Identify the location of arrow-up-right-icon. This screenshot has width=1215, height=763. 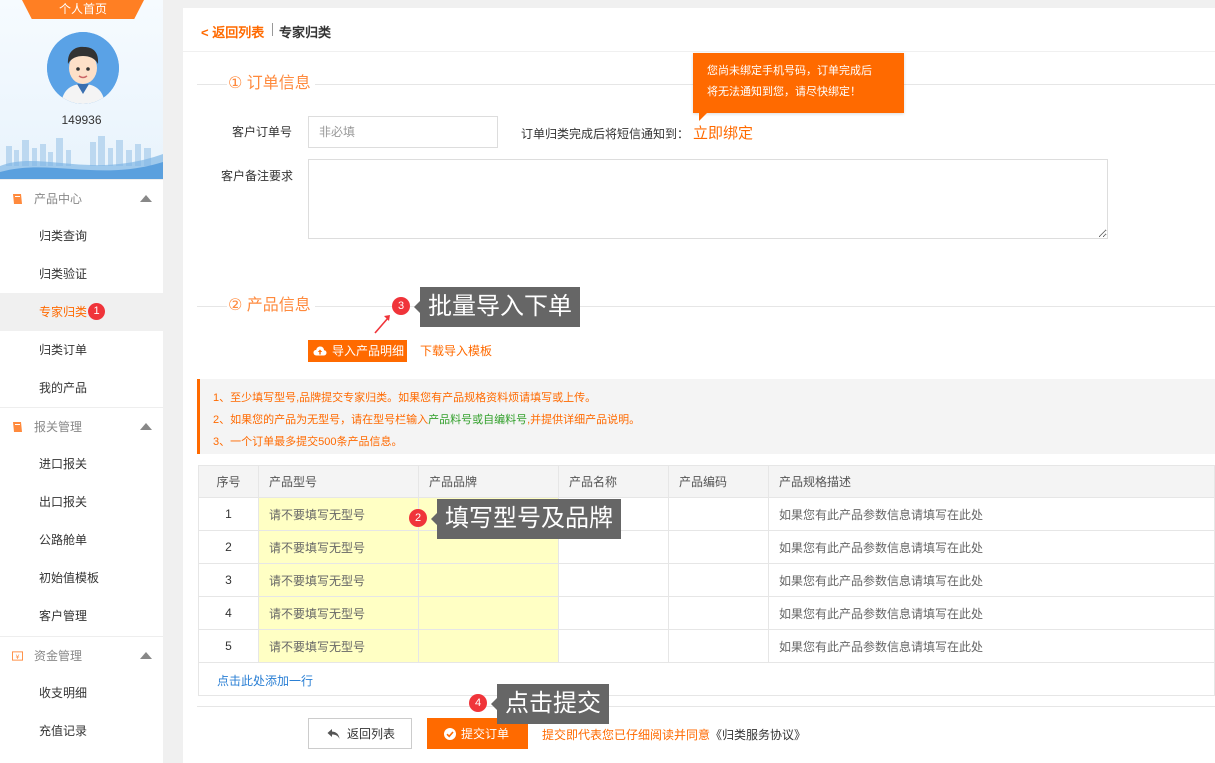
(382, 324).